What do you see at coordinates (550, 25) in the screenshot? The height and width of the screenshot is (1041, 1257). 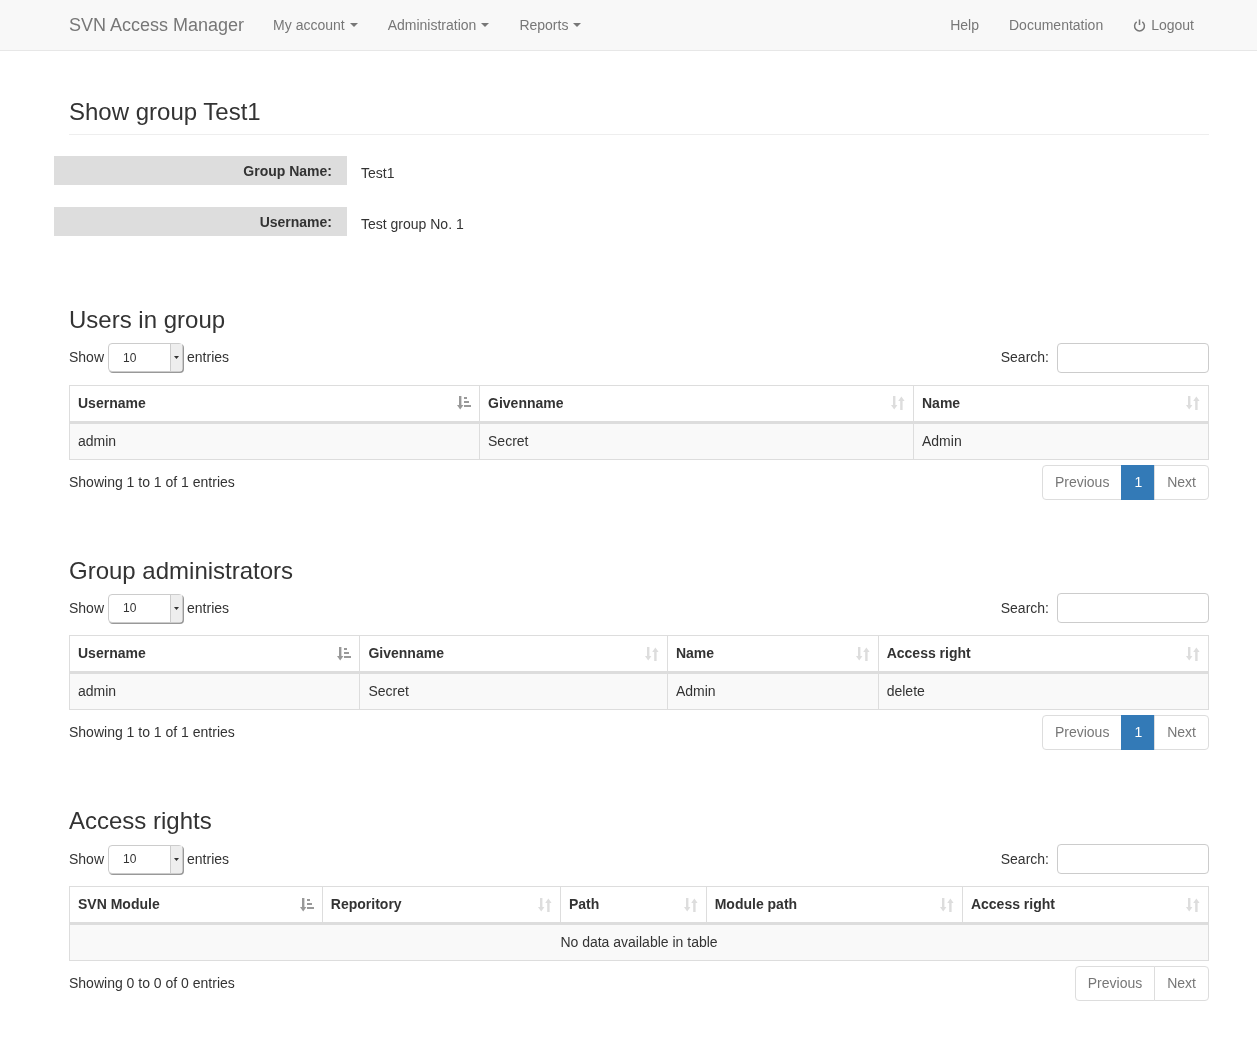 I see `nav-menu: Reports` at bounding box center [550, 25].